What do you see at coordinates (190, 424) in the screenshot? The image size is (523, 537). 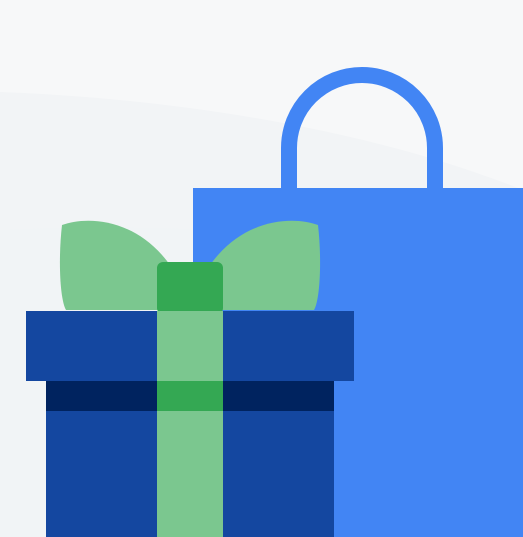 I see `gift-ribbon-vertical` at bounding box center [190, 424].